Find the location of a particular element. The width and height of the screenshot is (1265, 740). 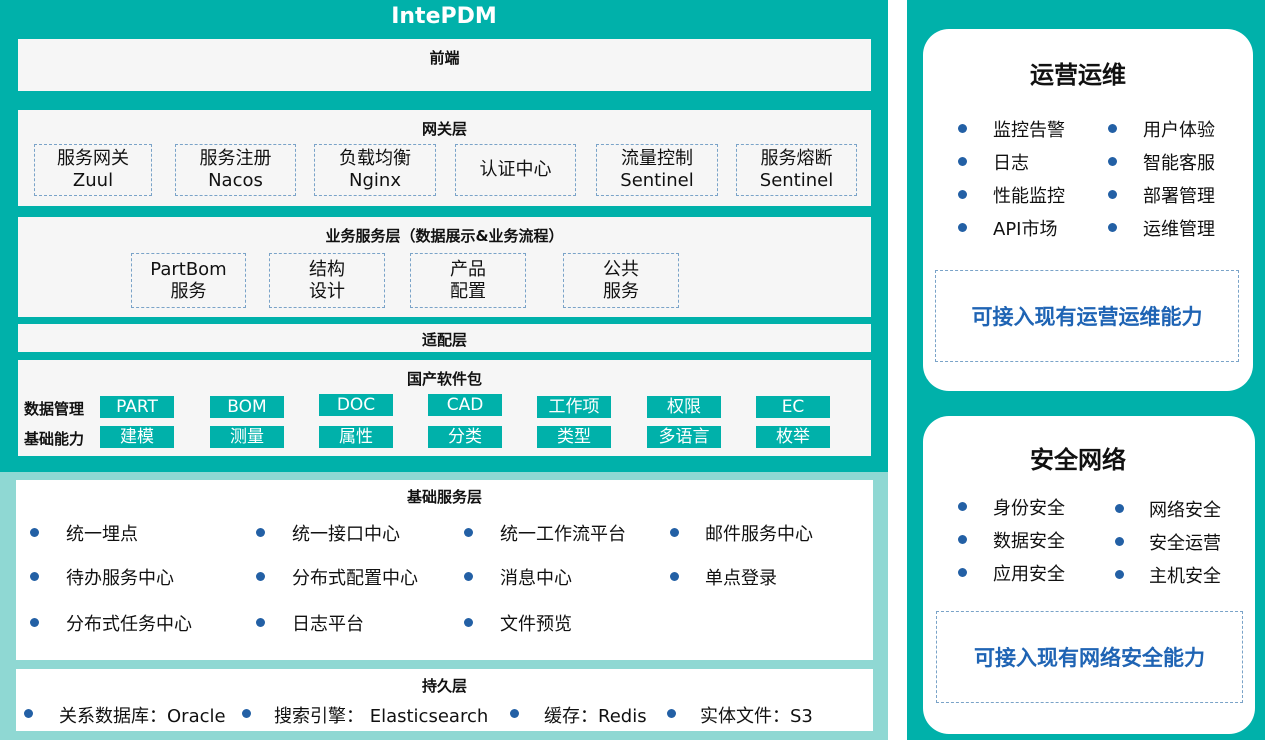

ops-item: 智能客服 is located at coordinates (1179, 163).